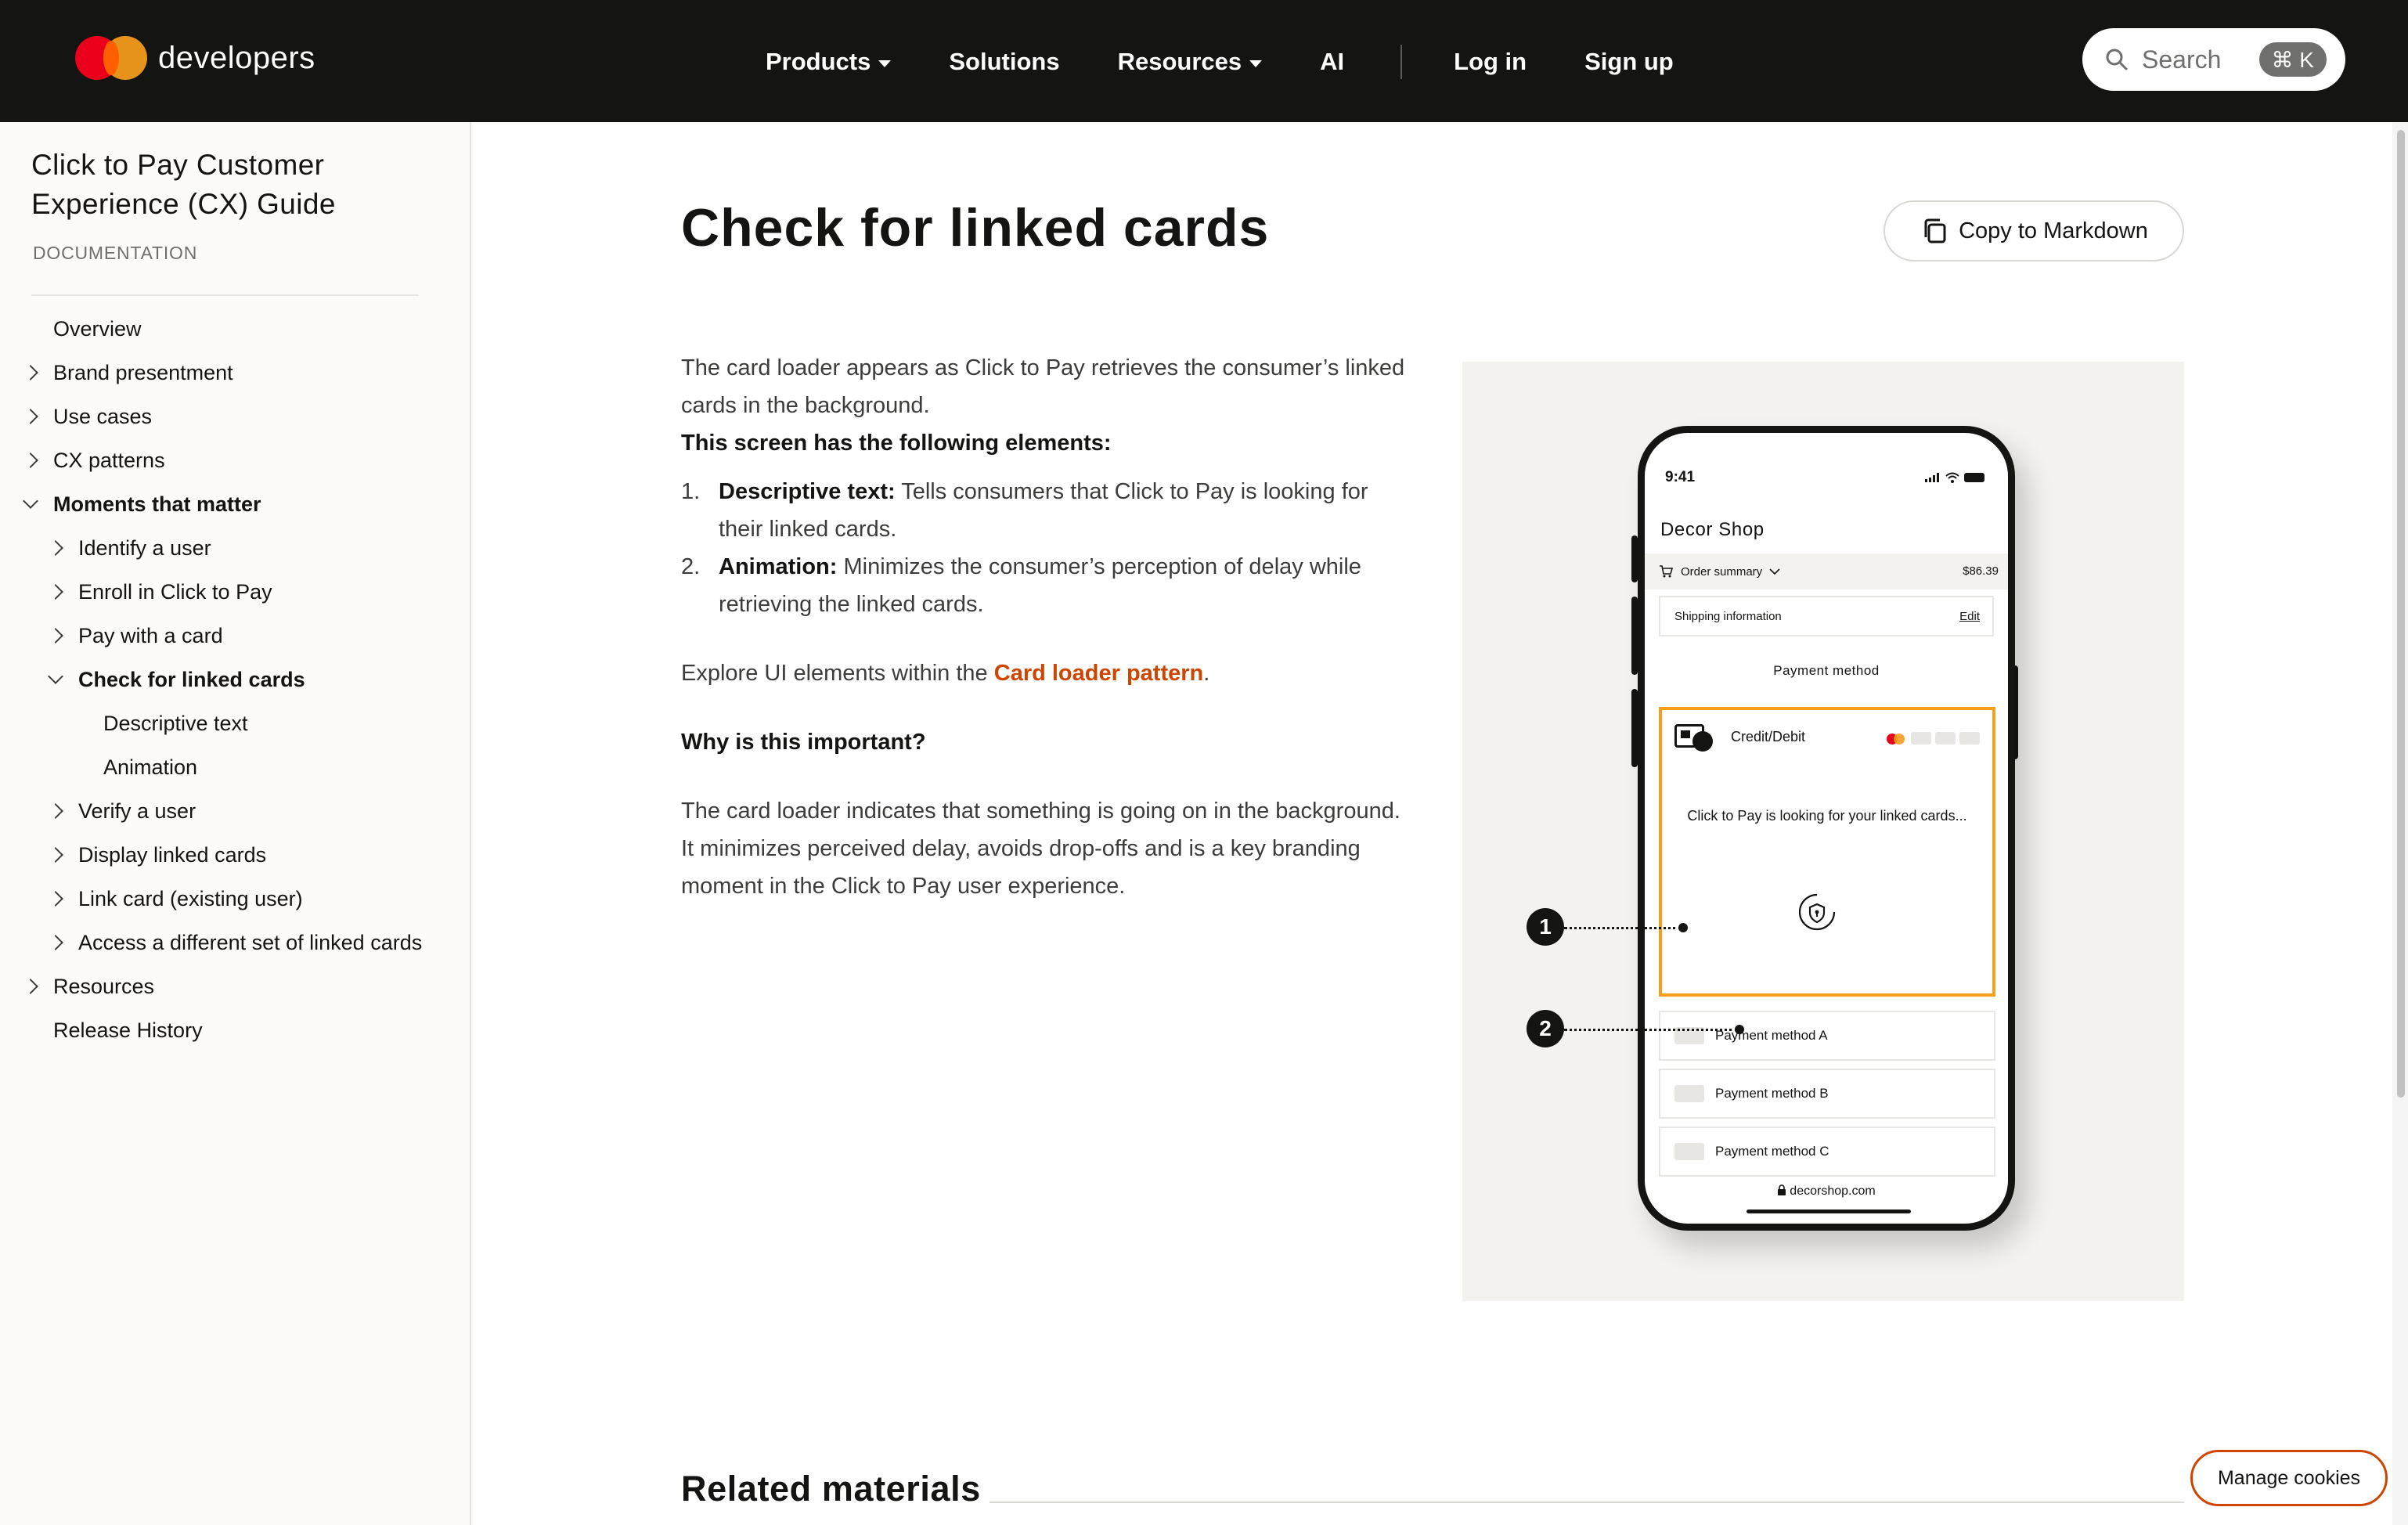  I want to click on search-icon, so click(2117, 59).